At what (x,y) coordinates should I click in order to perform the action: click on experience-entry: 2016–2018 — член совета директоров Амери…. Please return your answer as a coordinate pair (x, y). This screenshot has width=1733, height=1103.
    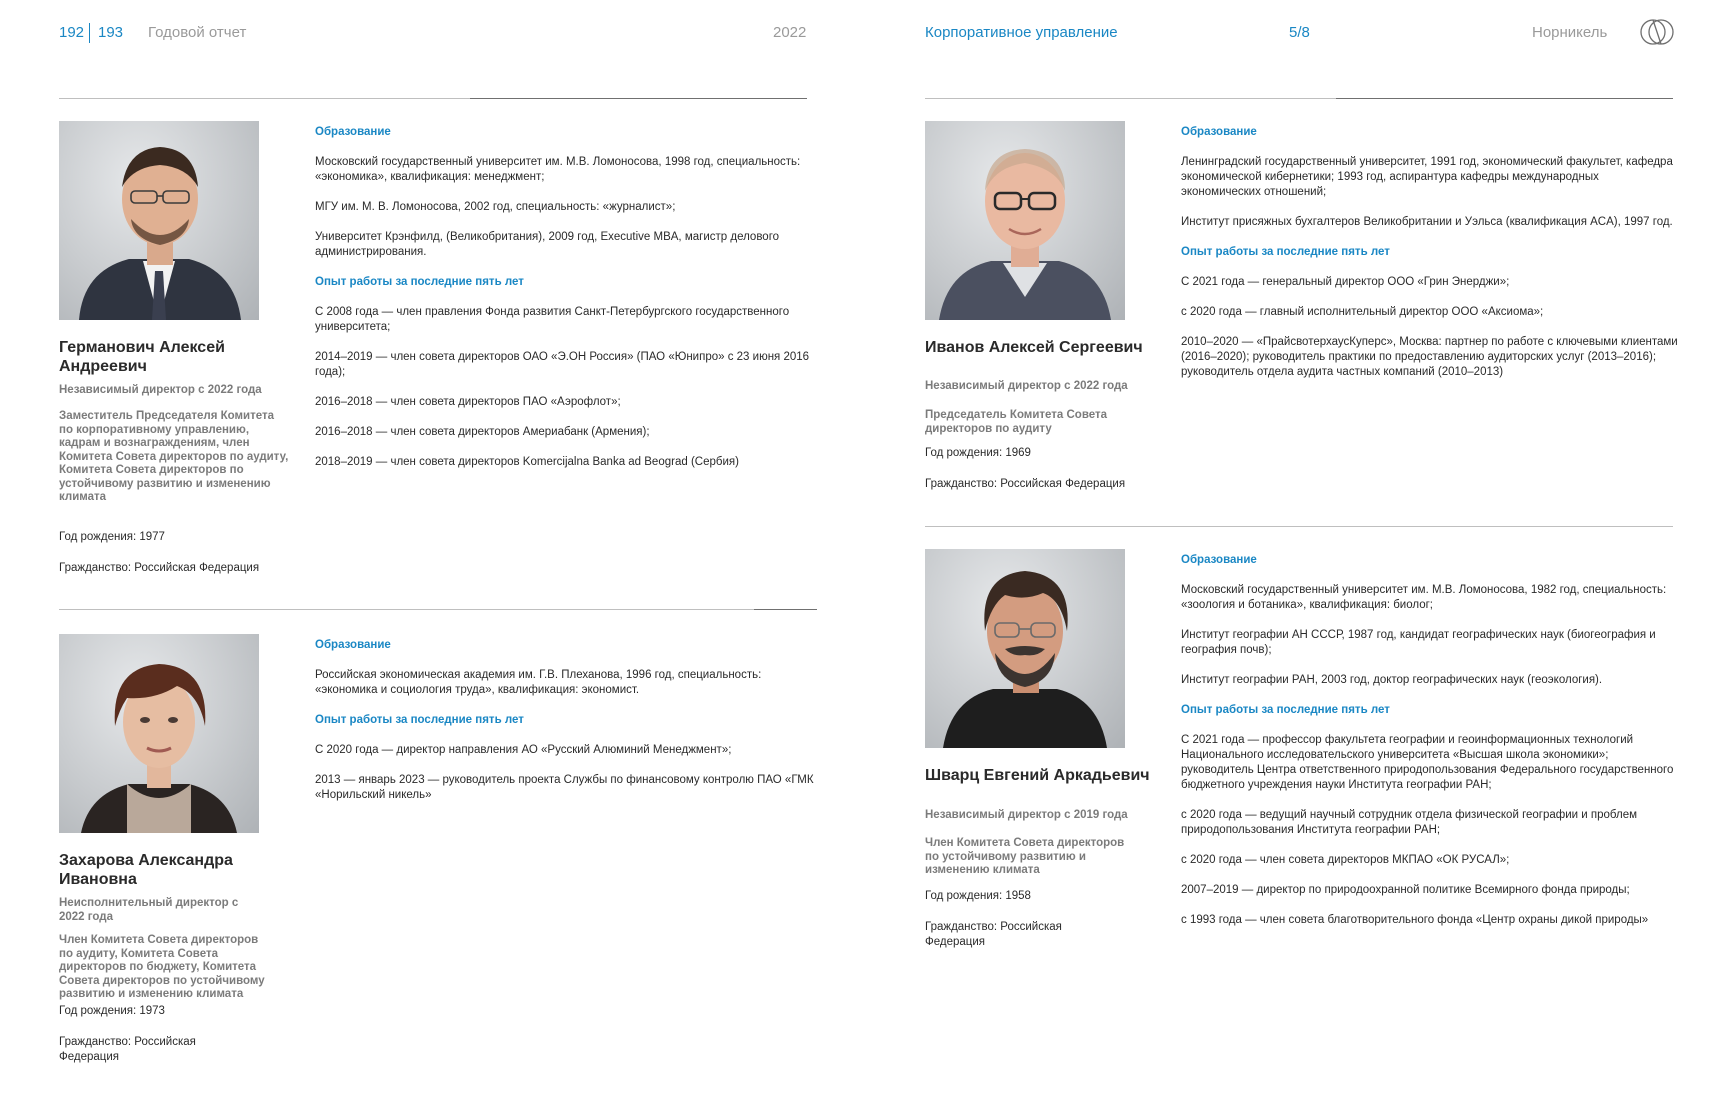
    Looking at the image, I should click on (482, 432).